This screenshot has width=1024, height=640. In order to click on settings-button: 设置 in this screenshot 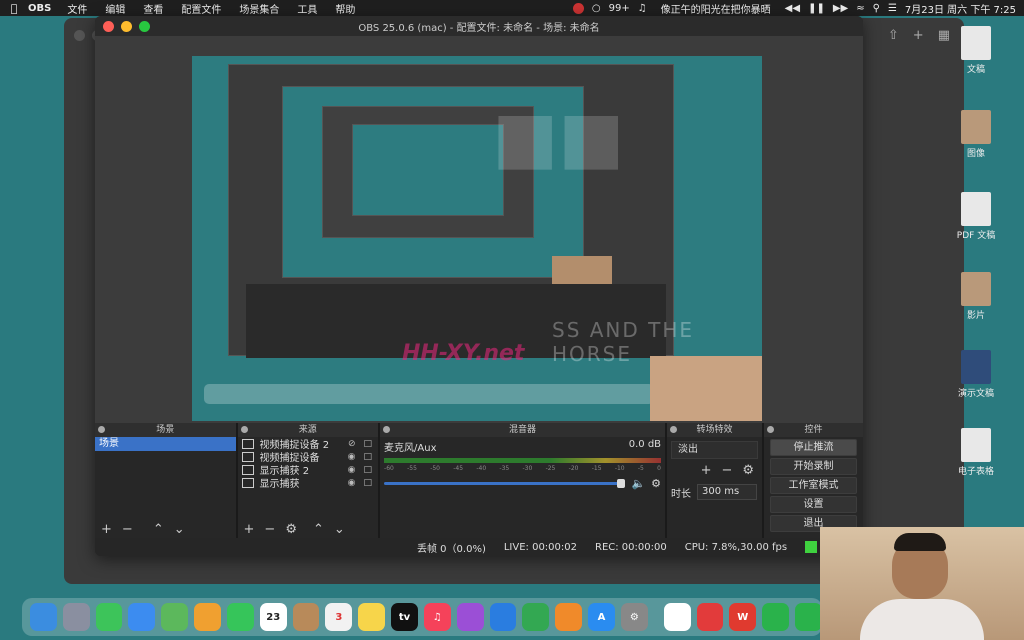, I will do `click(813, 504)`.